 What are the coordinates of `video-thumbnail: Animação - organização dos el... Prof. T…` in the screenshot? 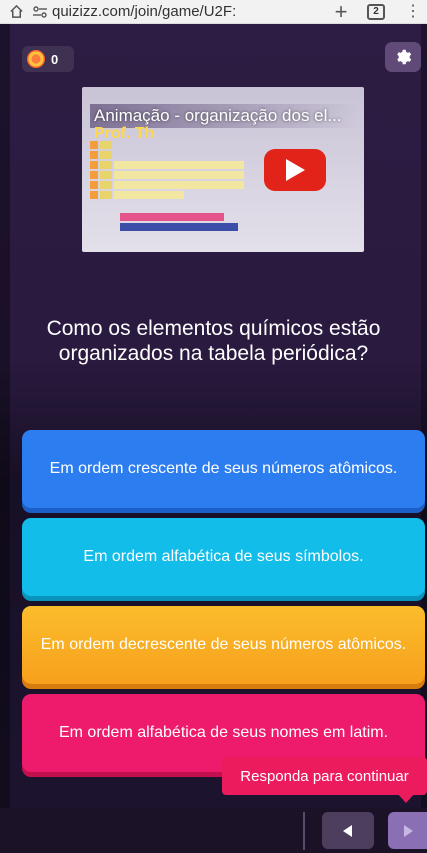 It's located at (223, 169).